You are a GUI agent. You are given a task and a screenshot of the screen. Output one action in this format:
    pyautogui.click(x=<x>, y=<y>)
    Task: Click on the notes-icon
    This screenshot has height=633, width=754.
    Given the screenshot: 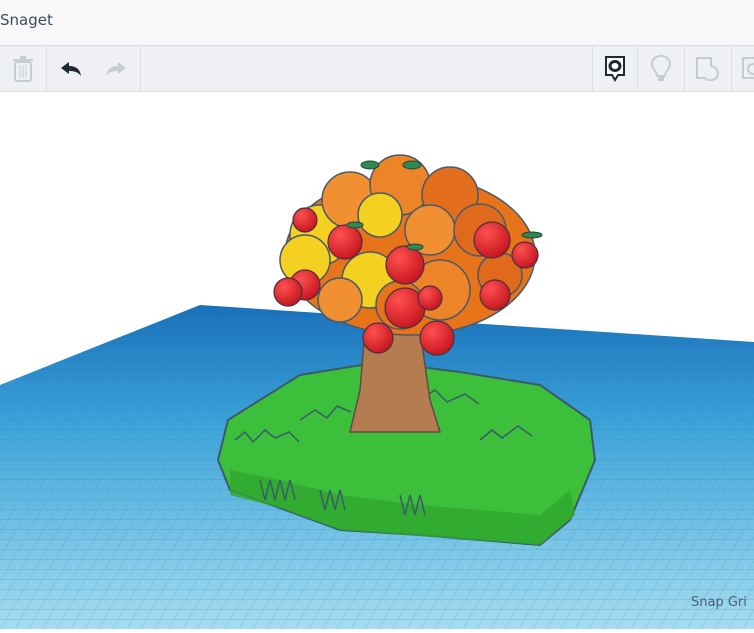 What is the action you would take?
    pyautogui.click(x=615, y=68)
    